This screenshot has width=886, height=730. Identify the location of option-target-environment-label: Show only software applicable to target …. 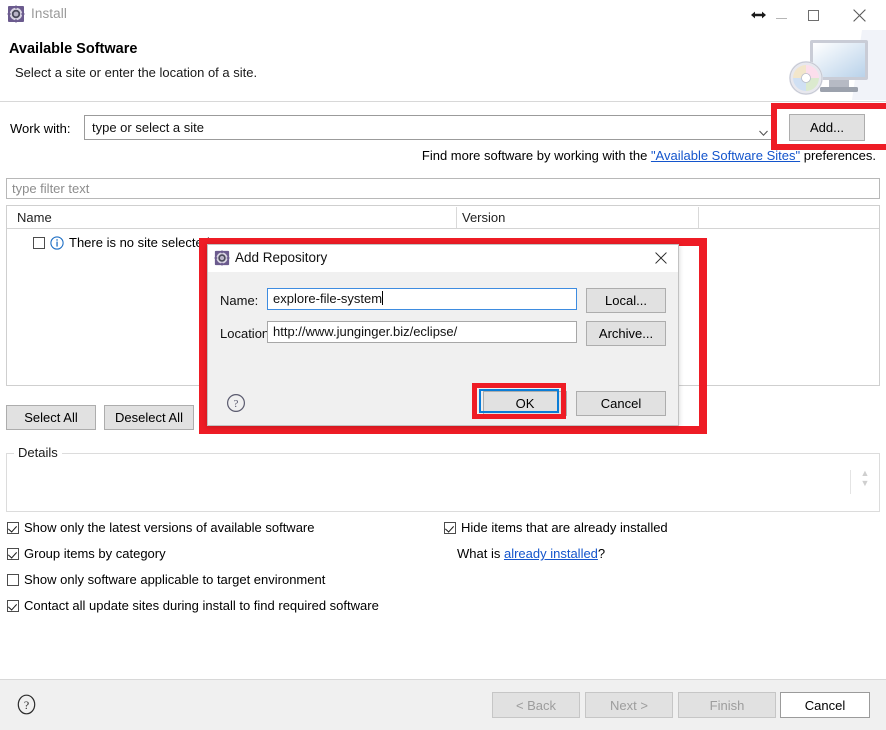
(175, 579).